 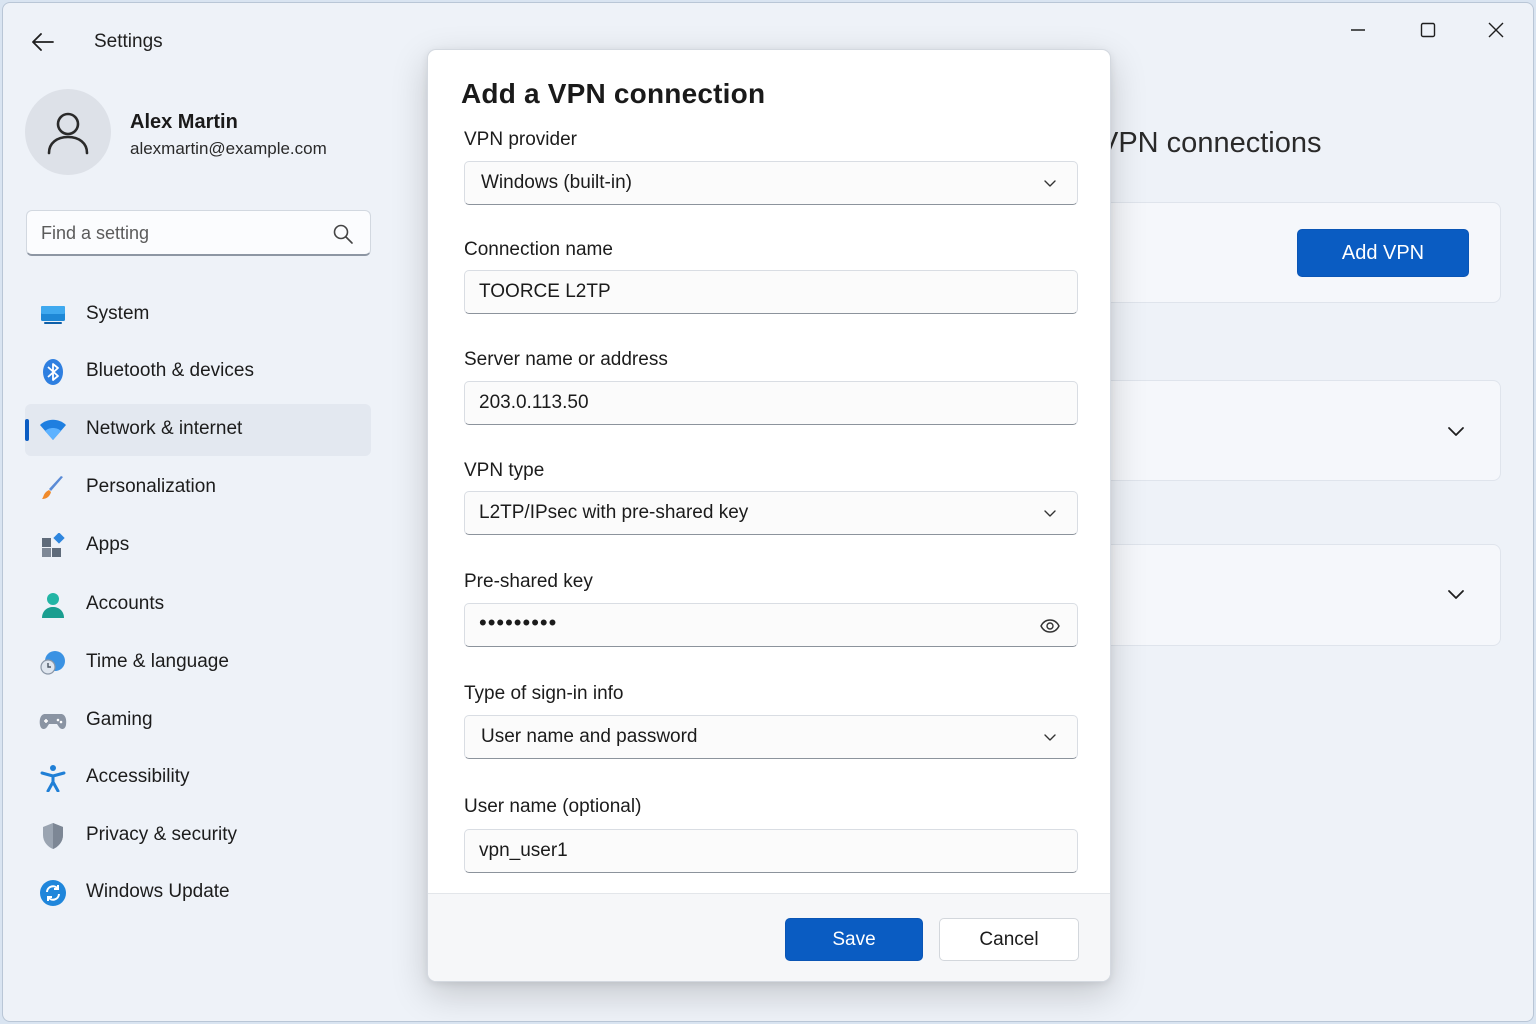 I want to click on accessibility-icon, so click(x=53, y=778).